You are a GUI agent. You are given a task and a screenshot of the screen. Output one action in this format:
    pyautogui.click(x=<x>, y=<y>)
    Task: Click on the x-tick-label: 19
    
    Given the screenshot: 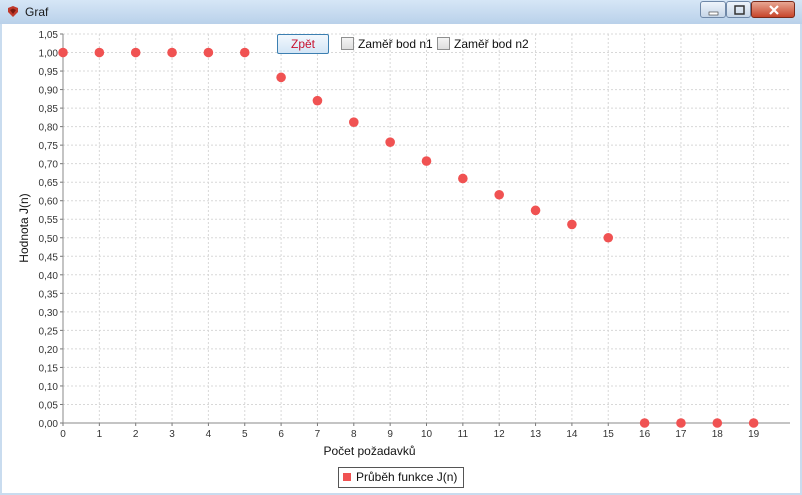 What is the action you would take?
    pyautogui.click(x=754, y=434)
    